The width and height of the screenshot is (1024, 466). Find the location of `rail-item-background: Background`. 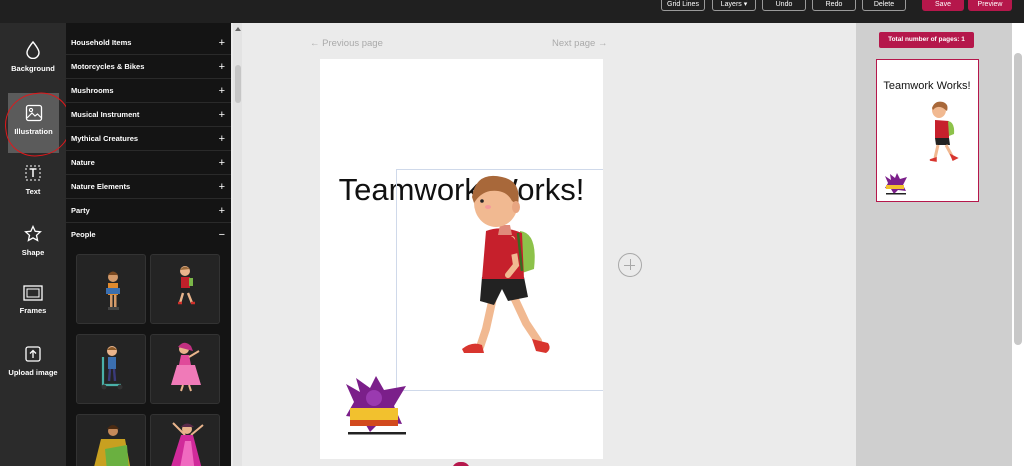

rail-item-background: Background is located at coordinates (33, 69).